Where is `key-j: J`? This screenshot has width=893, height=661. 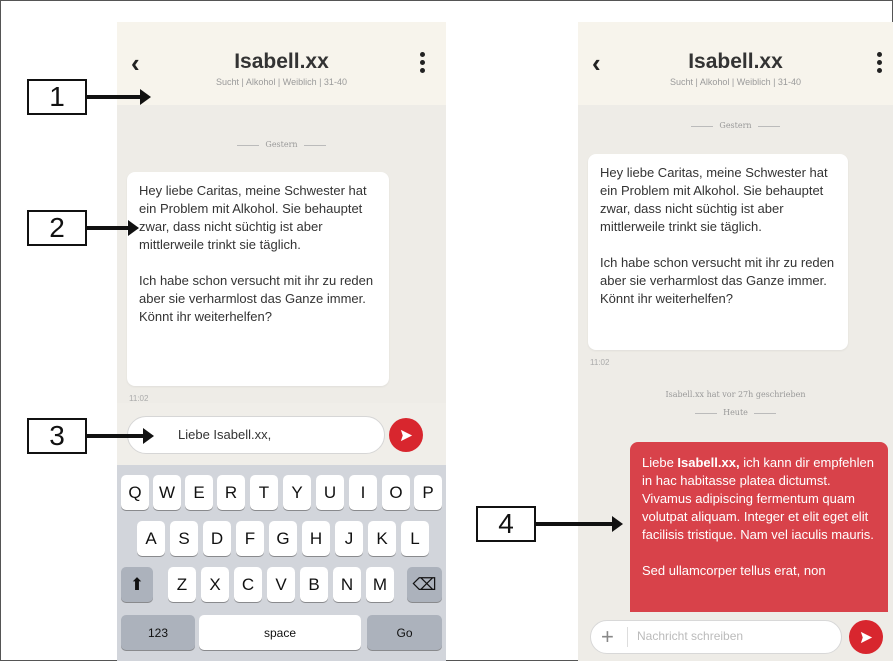
key-j: J is located at coordinates (349, 538).